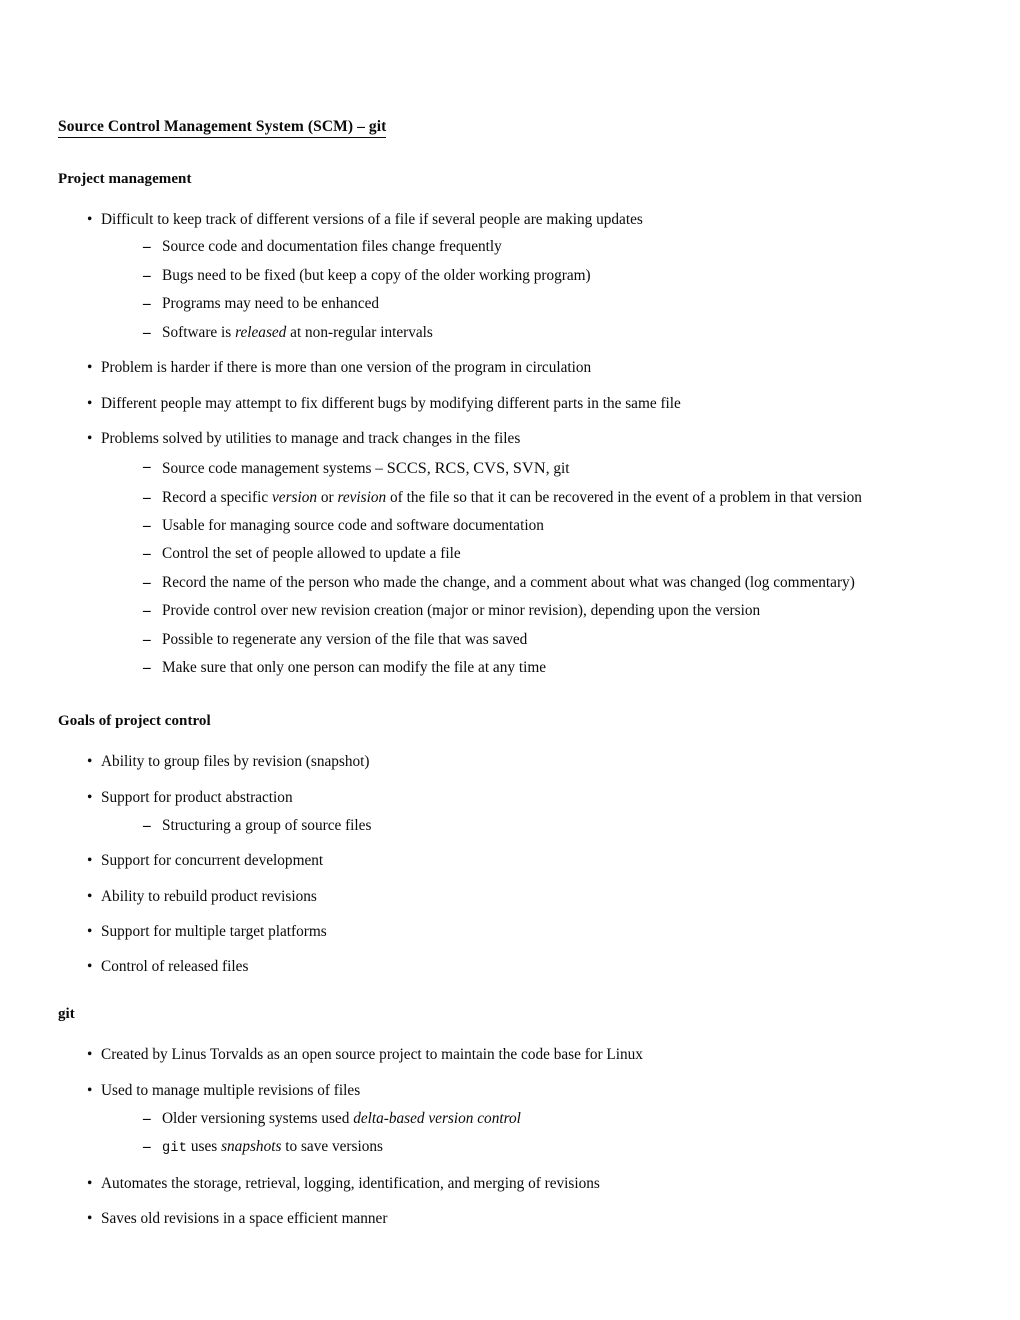 Image resolution: width=1020 pixels, height=1320 pixels. Describe the element at coordinates (295, 497) in the screenshot. I see `emphasis-version: version` at that location.